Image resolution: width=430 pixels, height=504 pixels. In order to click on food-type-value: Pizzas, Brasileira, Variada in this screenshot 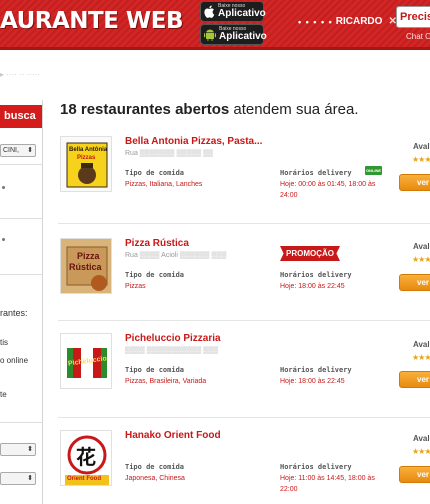, I will do `click(166, 381)`.